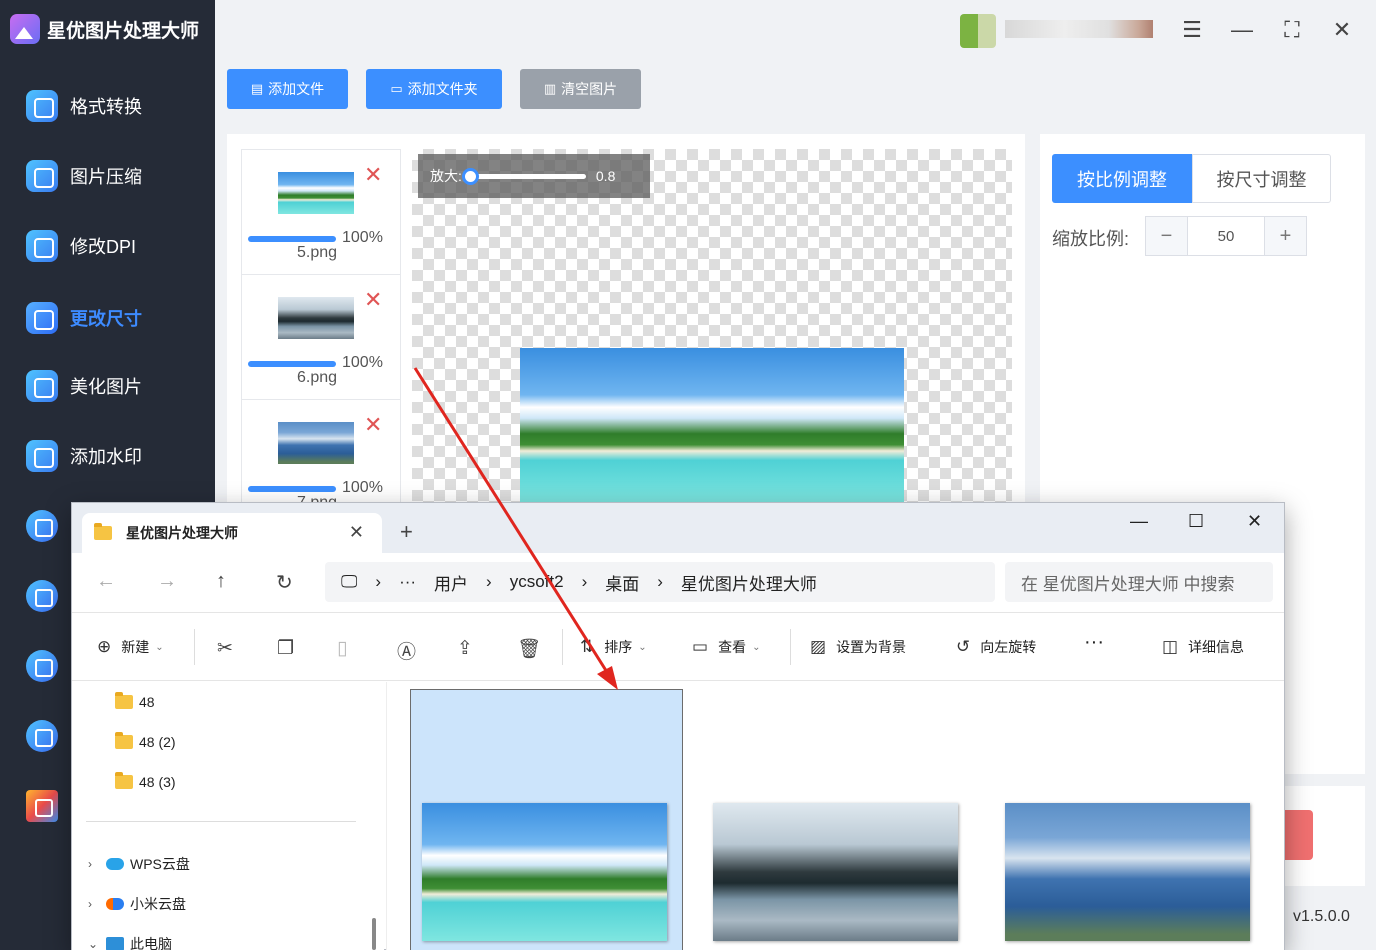 The height and width of the screenshot is (950, 1376). What do you see at coordinates (1122, 178) in the screenshot?
I see `mode-ratio-tab: 按比例调整` at bounding box center [1122, 178].